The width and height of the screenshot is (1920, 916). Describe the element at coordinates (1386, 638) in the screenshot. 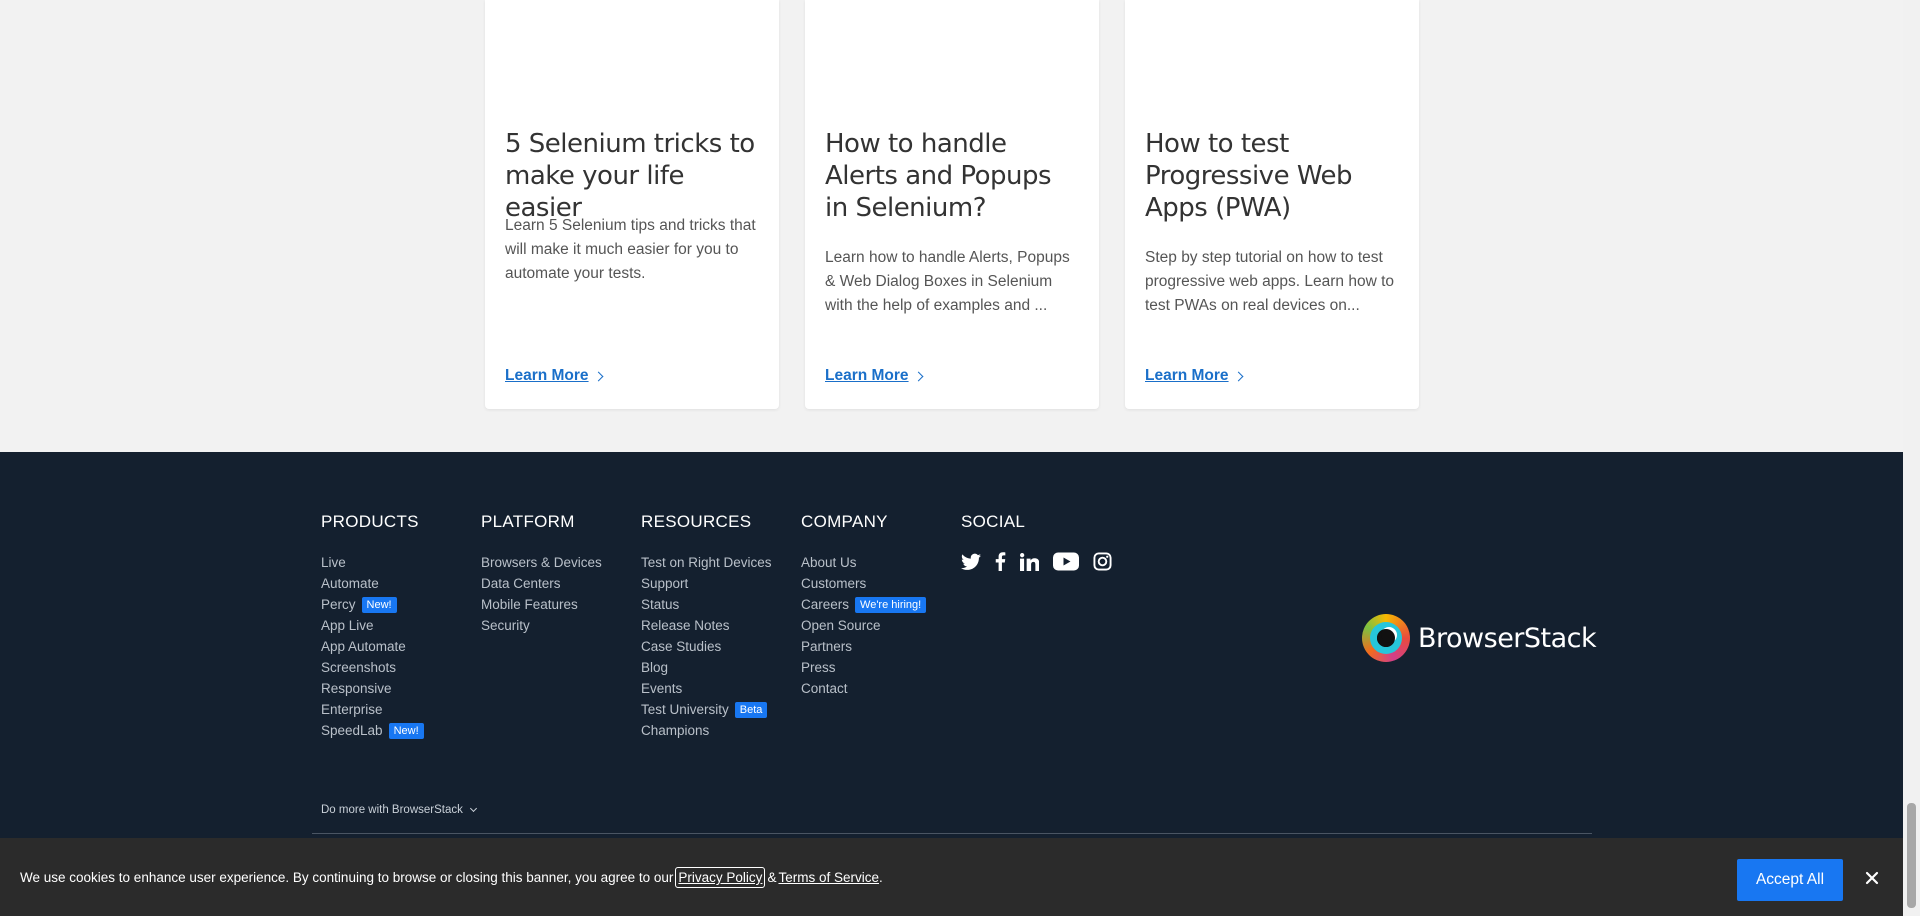

I see `browserstack-logo-icon` at that location.